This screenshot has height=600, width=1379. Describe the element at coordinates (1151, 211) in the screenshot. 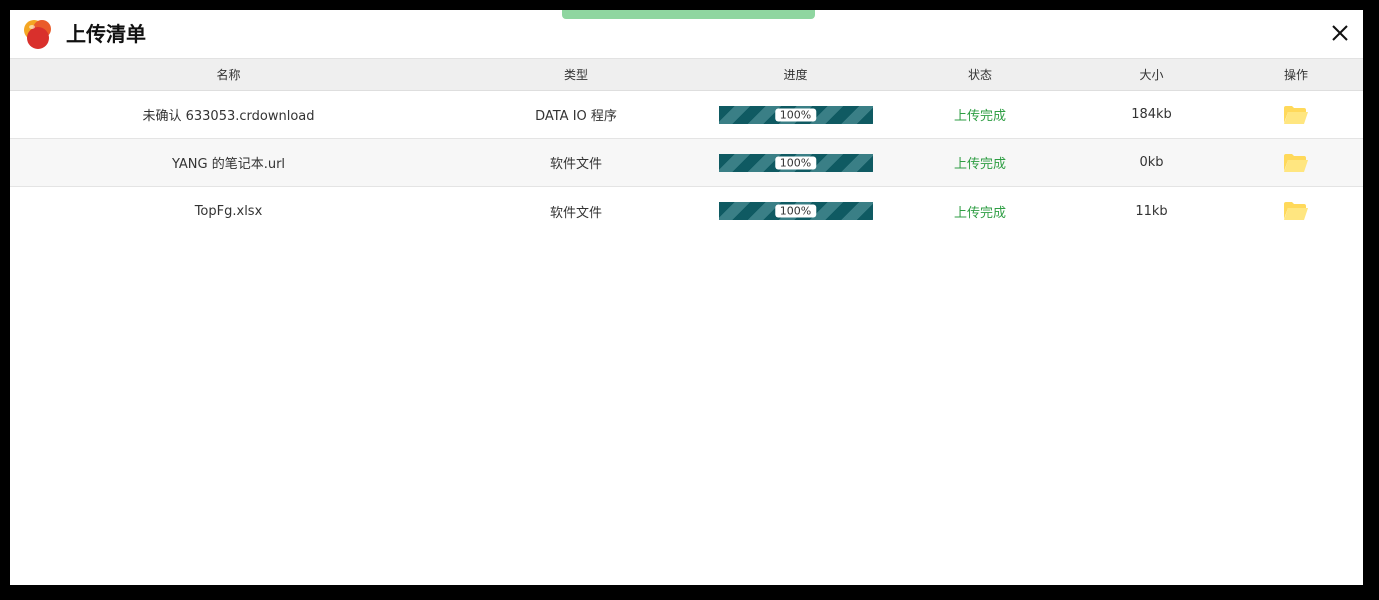

I see `file-size: 11kb` at that location.